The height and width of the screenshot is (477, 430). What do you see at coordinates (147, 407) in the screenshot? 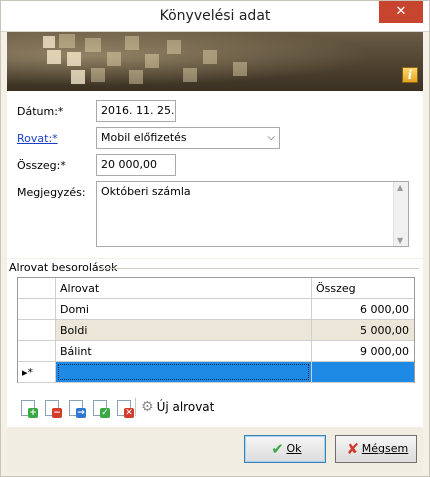
I see `gear-icon: ⚙` at bounding box center [147, 407].